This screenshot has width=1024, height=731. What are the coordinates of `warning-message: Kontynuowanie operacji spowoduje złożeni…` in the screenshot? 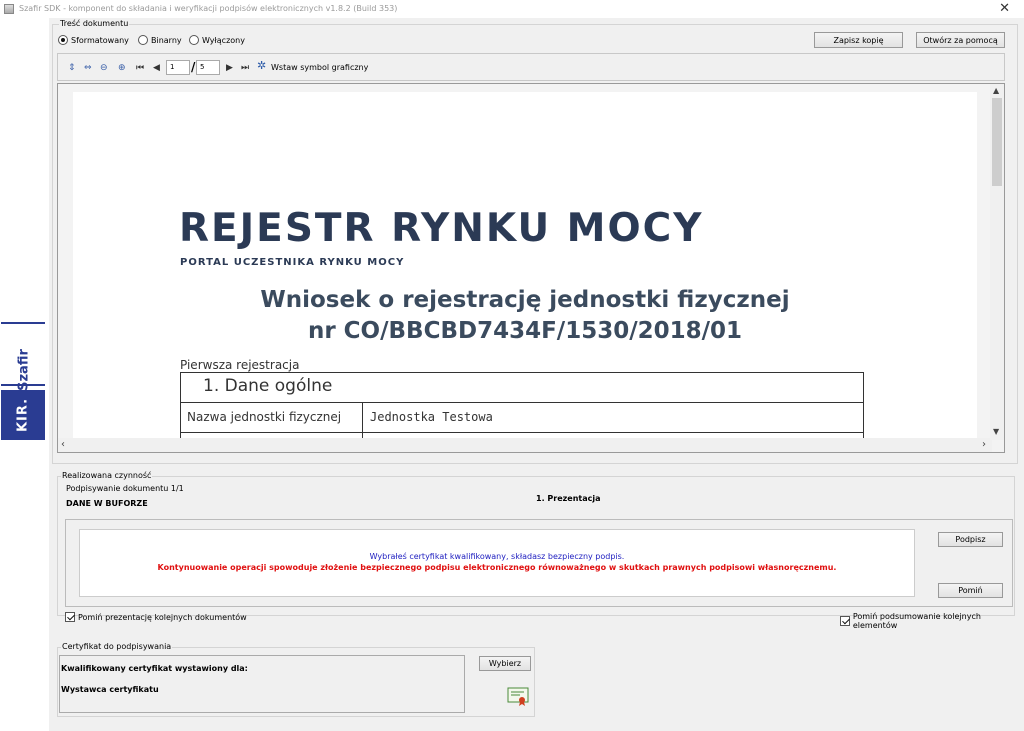 It's located at (497, 567).